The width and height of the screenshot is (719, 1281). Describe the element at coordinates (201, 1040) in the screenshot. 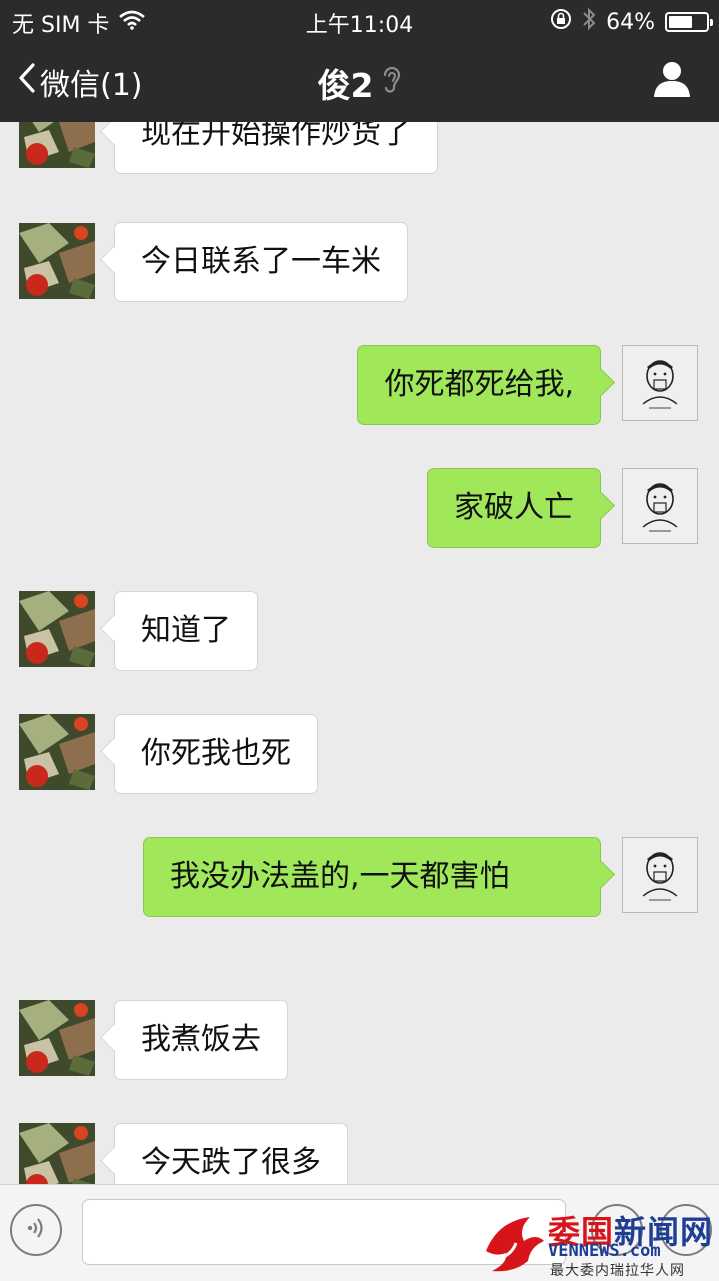

I see `incoming-message: 我煮饭去` at that location.